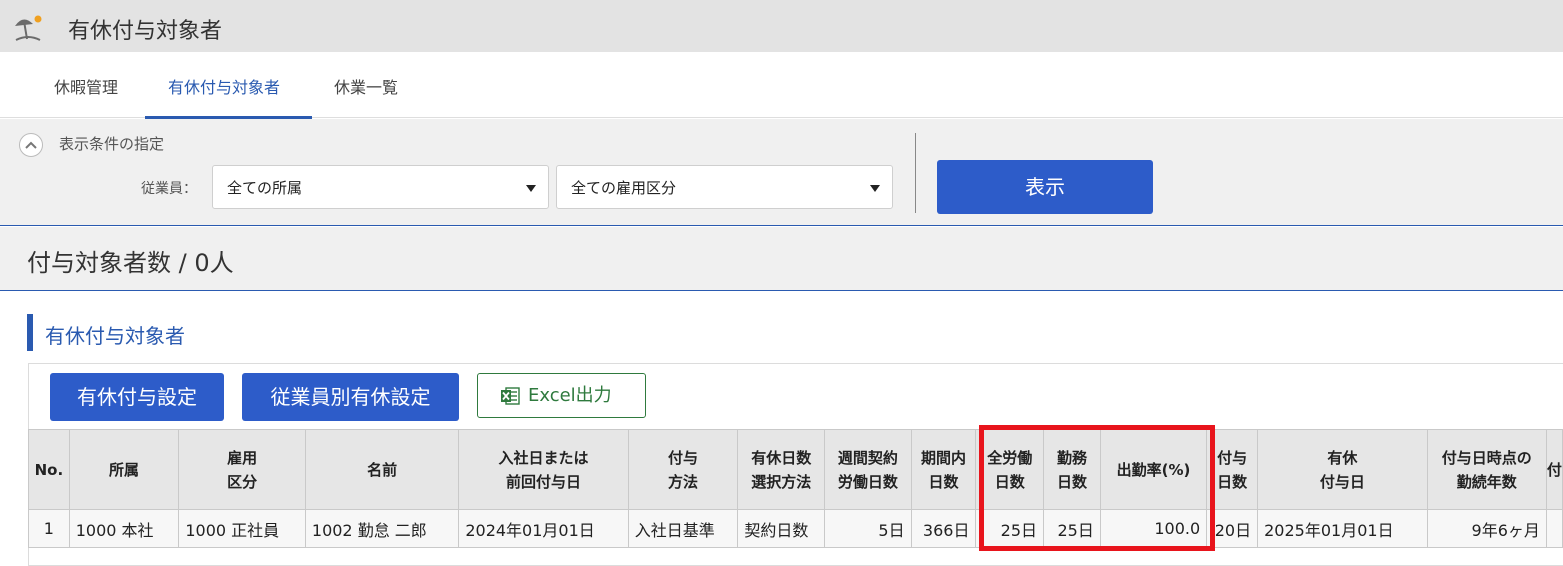 This screenshot has height=566, width=1563. What do you see at coordinates (382, 469) in the screenshot?
I see `column-header: 名前` at bounding box center [382, 469].